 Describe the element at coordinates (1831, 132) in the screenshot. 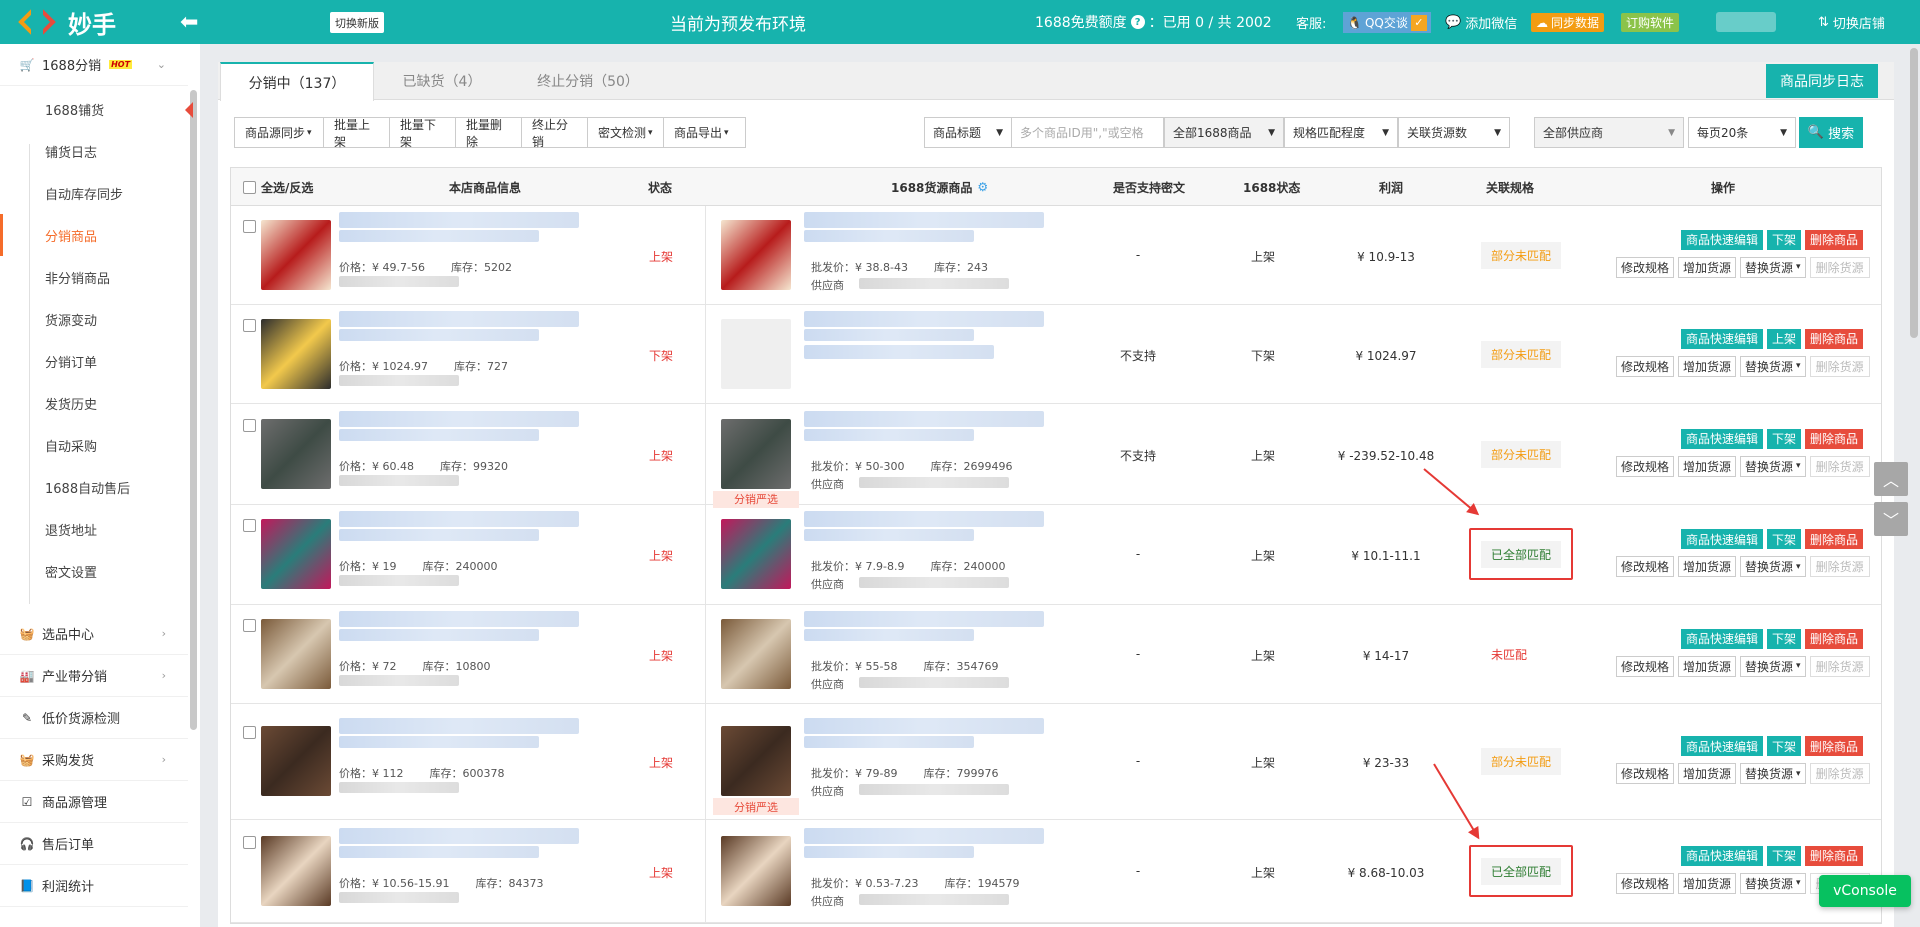

I see `search-button: 🔍 搜索` at that location.